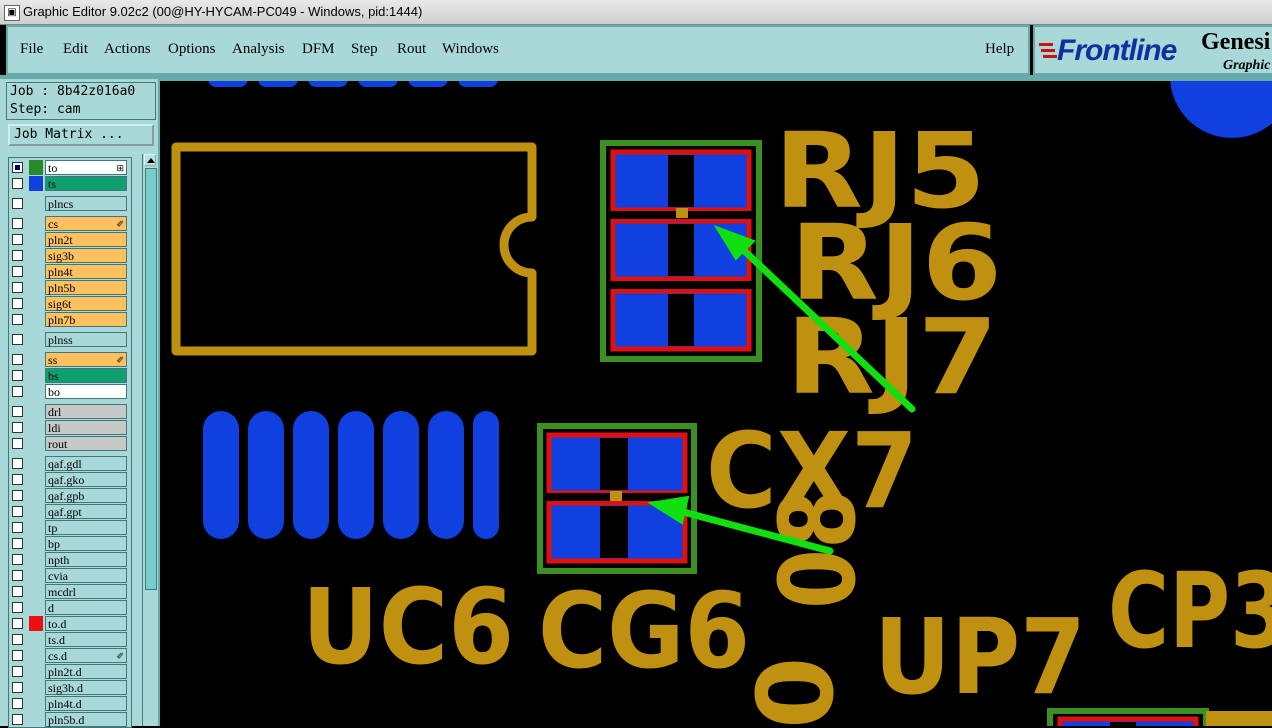 This screenshot has height=728, width=1272. I want to click on layer-name: tp, so click(86, 527).